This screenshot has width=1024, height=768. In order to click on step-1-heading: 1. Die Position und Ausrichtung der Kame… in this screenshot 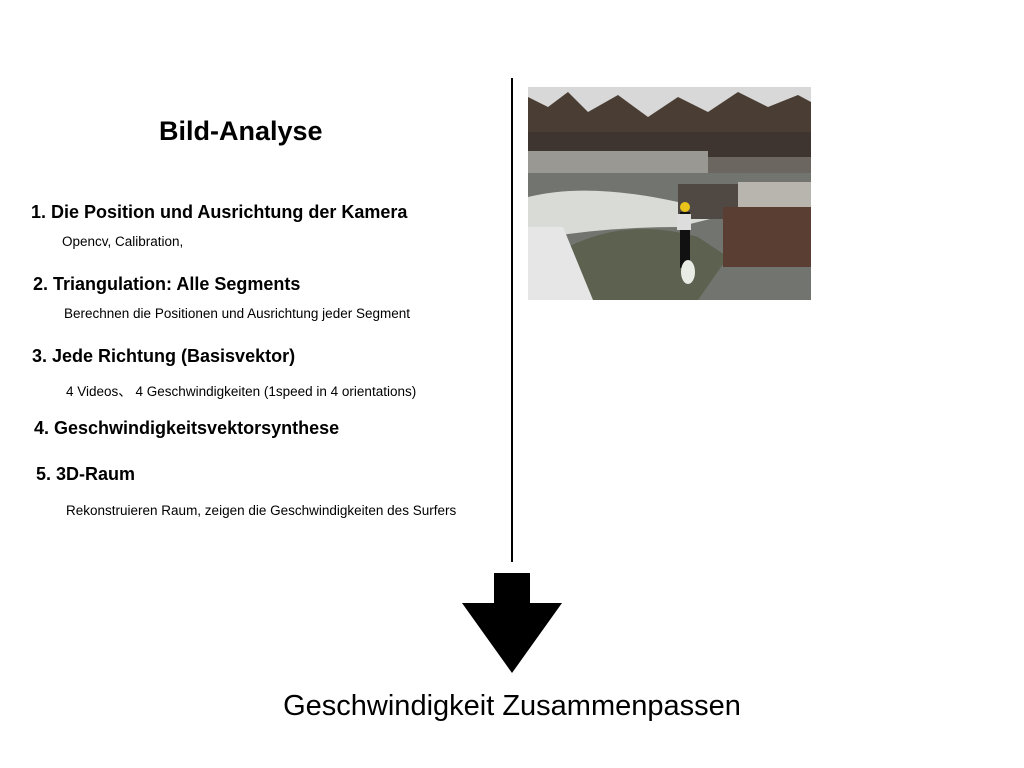, I will do `click(219, 212)`.